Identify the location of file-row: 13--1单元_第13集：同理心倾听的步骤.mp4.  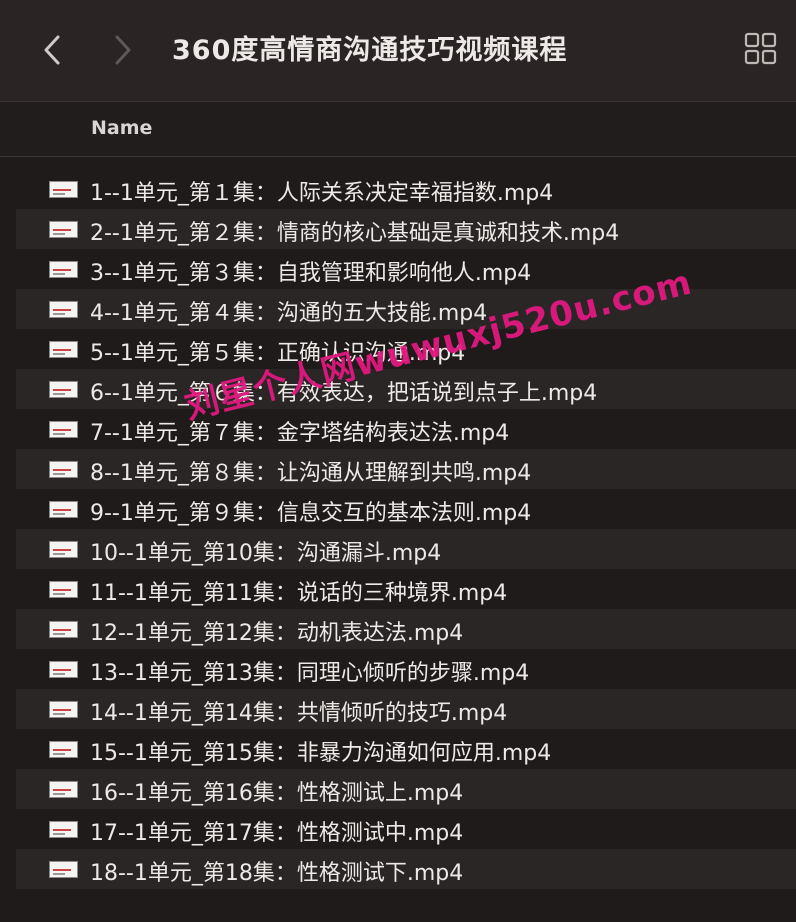
(406, 669).